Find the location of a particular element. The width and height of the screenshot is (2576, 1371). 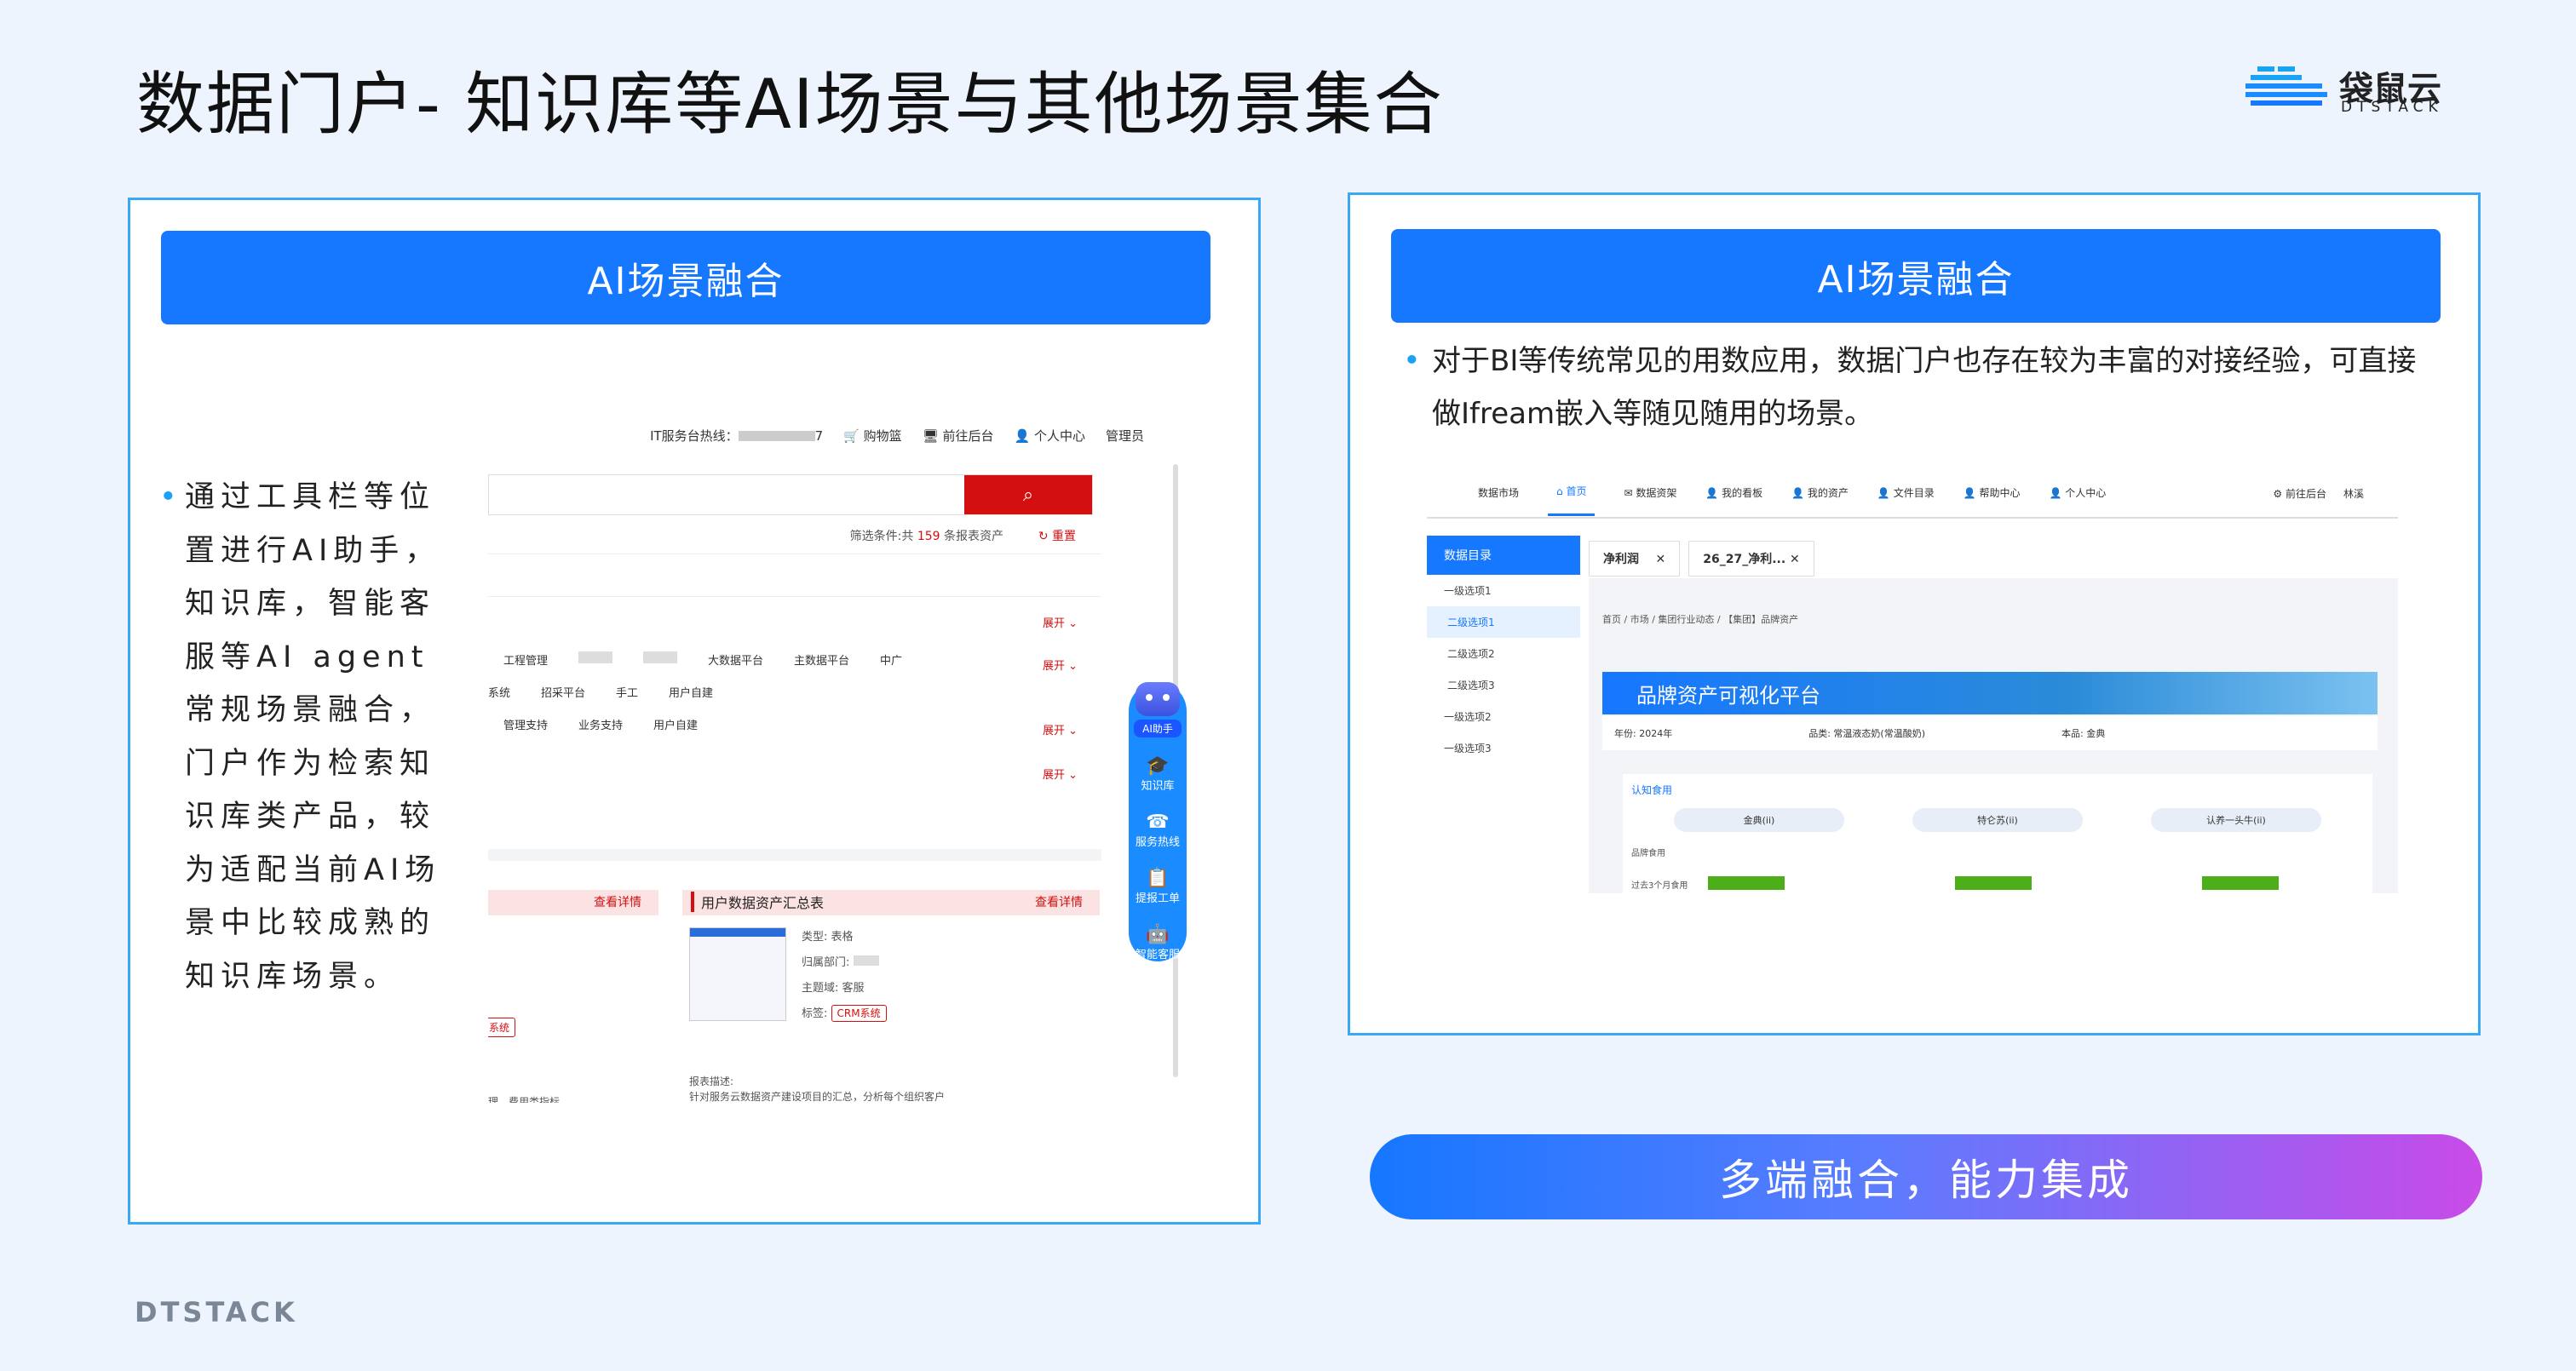

reset-button: ↻ 重置 is located at coordinates (1057, 535).